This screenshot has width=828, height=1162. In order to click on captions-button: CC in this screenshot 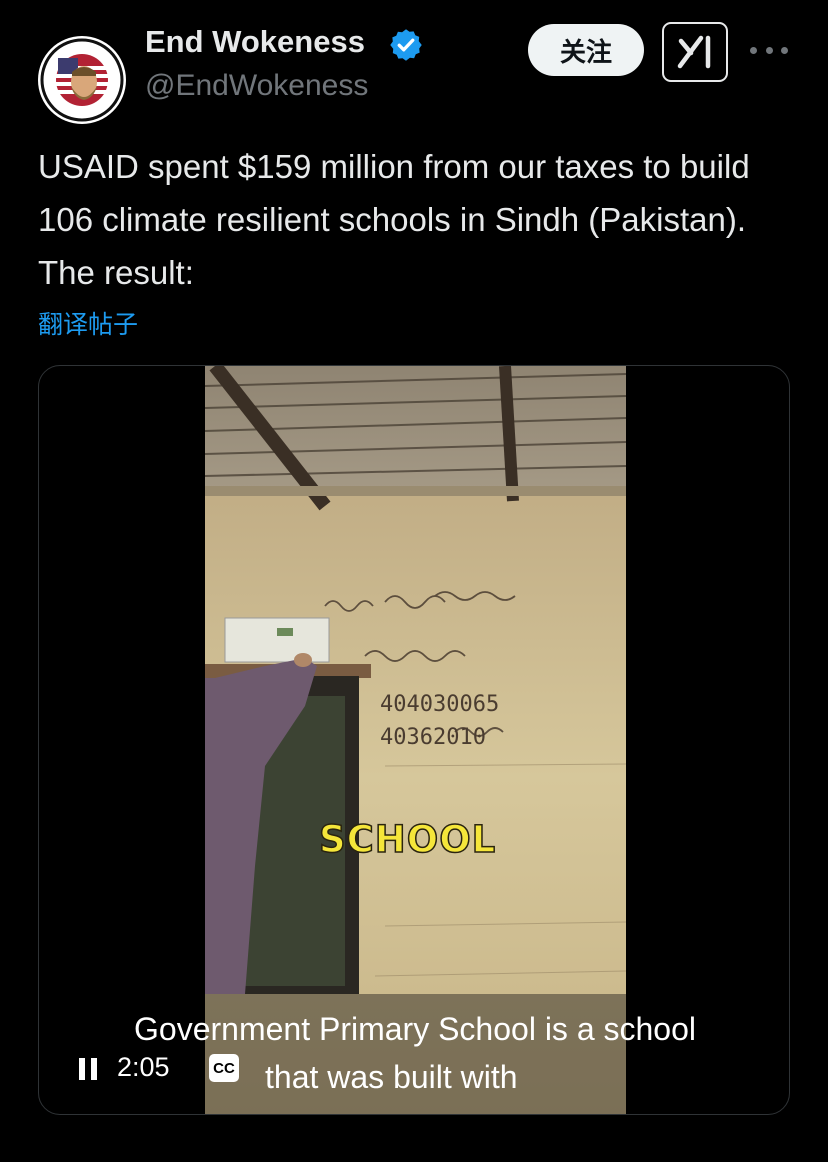, I will do `click(224, 1068)`.